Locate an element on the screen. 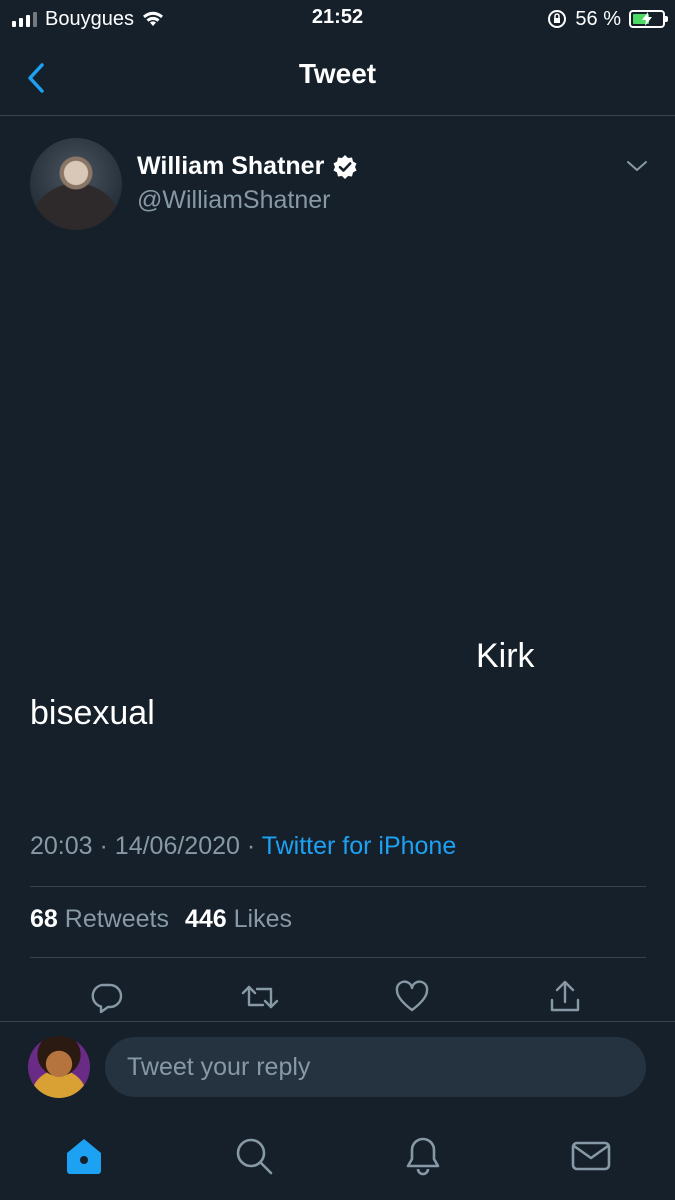 The height and width of the screenshot is (1200, 675). author-name-row: William Shatner is located at coordinates (247, 166).